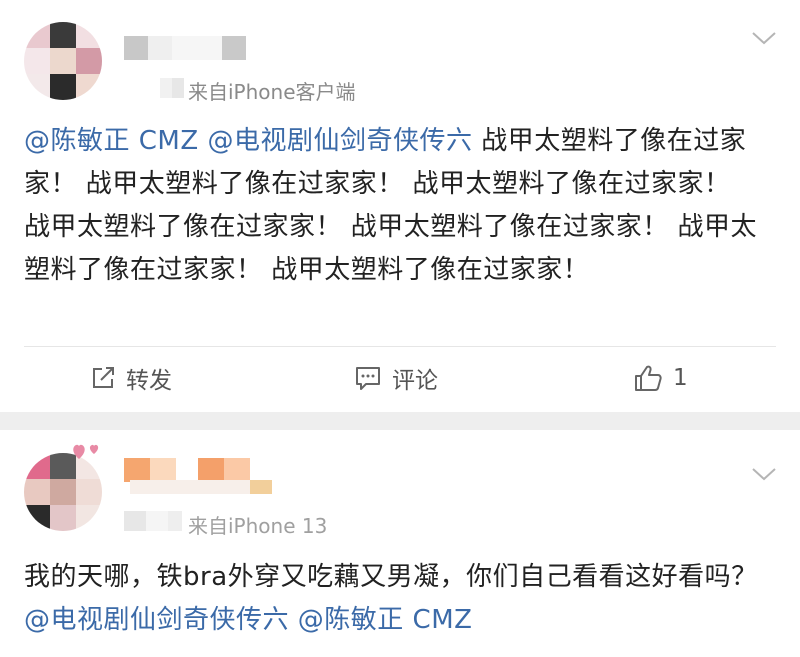  I want to click on username-decoration-redacted, so click(201, 487).